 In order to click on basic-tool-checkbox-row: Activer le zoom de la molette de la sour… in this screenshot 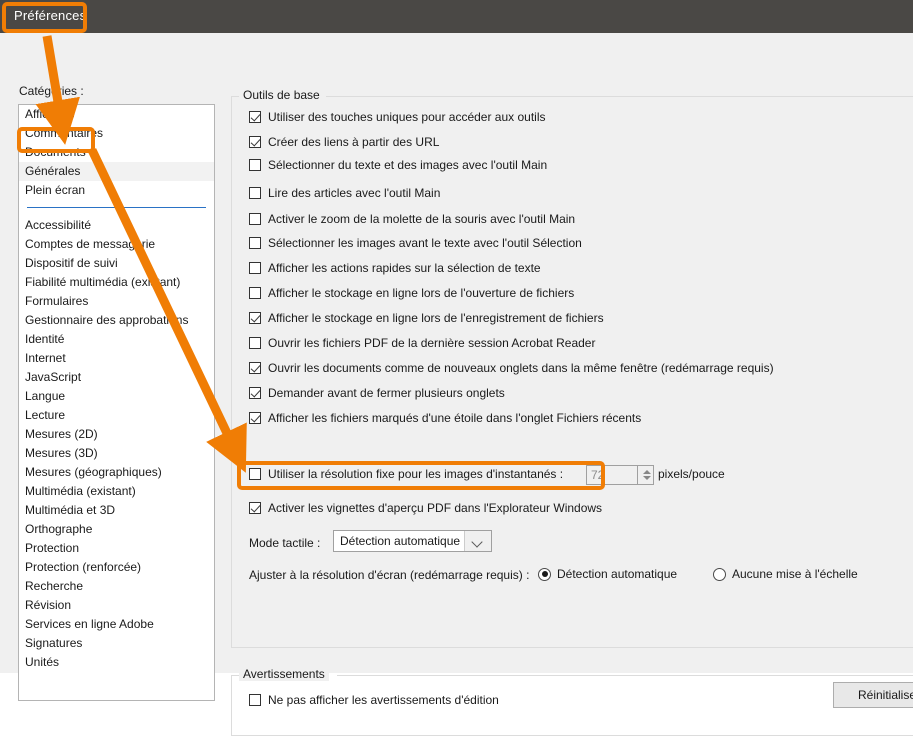, I will do `click(412, 219)`.